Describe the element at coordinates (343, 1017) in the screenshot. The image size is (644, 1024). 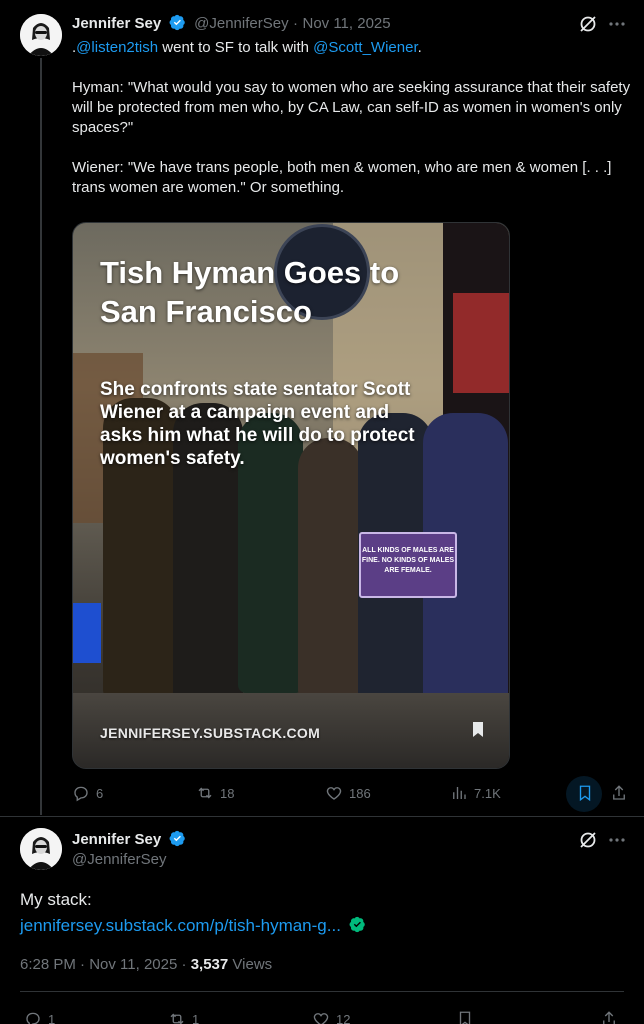
I see `like-count: 12` at that location.